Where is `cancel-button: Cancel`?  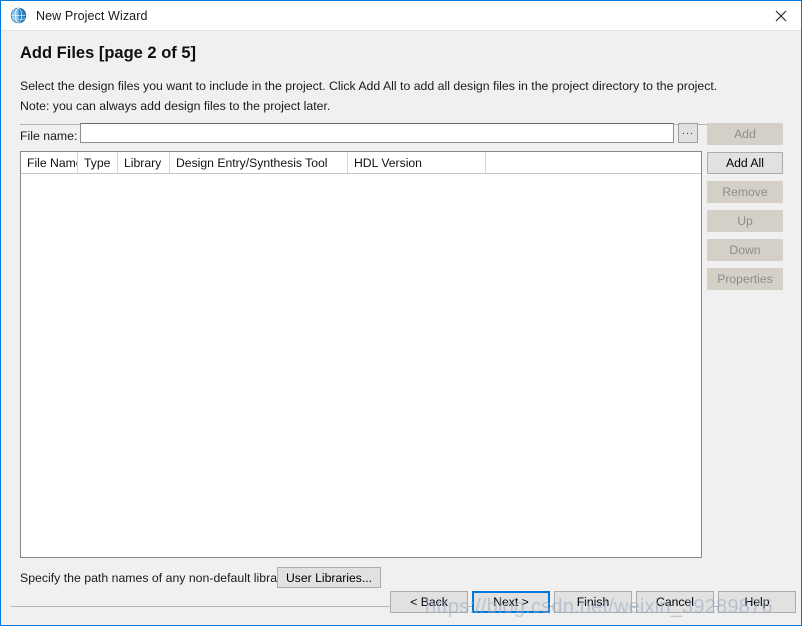 cancel-button: Cancel is located at coordinates (675, 602).